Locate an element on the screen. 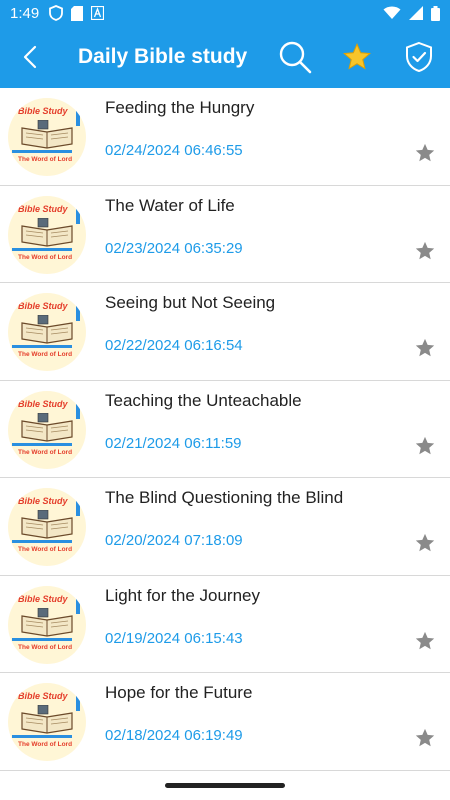  font-a-icon is located at coordinates (98, 13).